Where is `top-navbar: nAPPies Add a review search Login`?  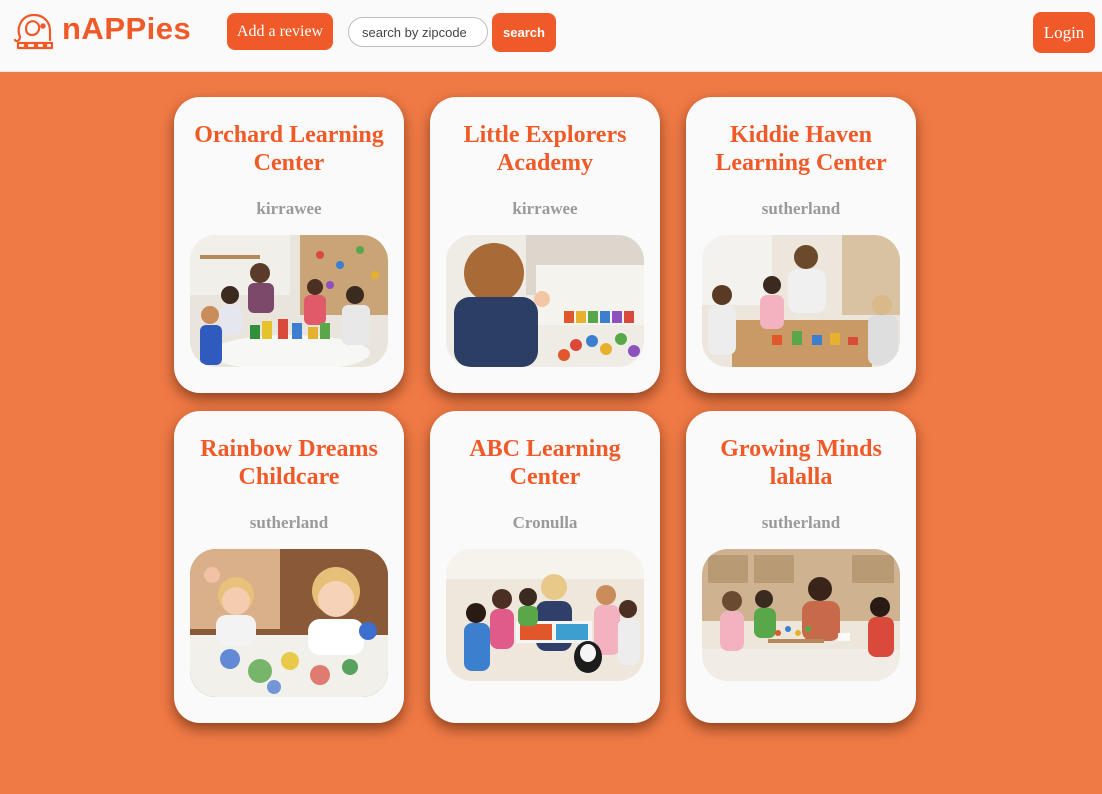
top-navbar: nAPPies Add a review search Login is located at coordinates (551, 36).